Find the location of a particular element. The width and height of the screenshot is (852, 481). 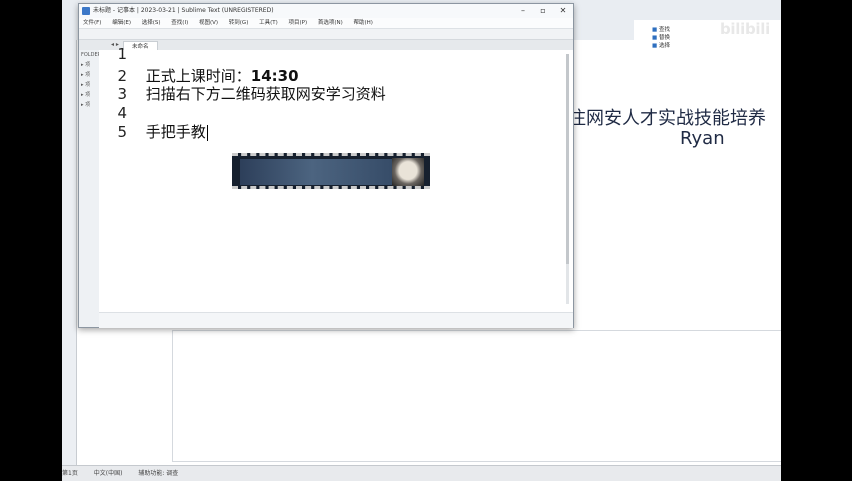

text-caret is located at coordinates (207, 132).